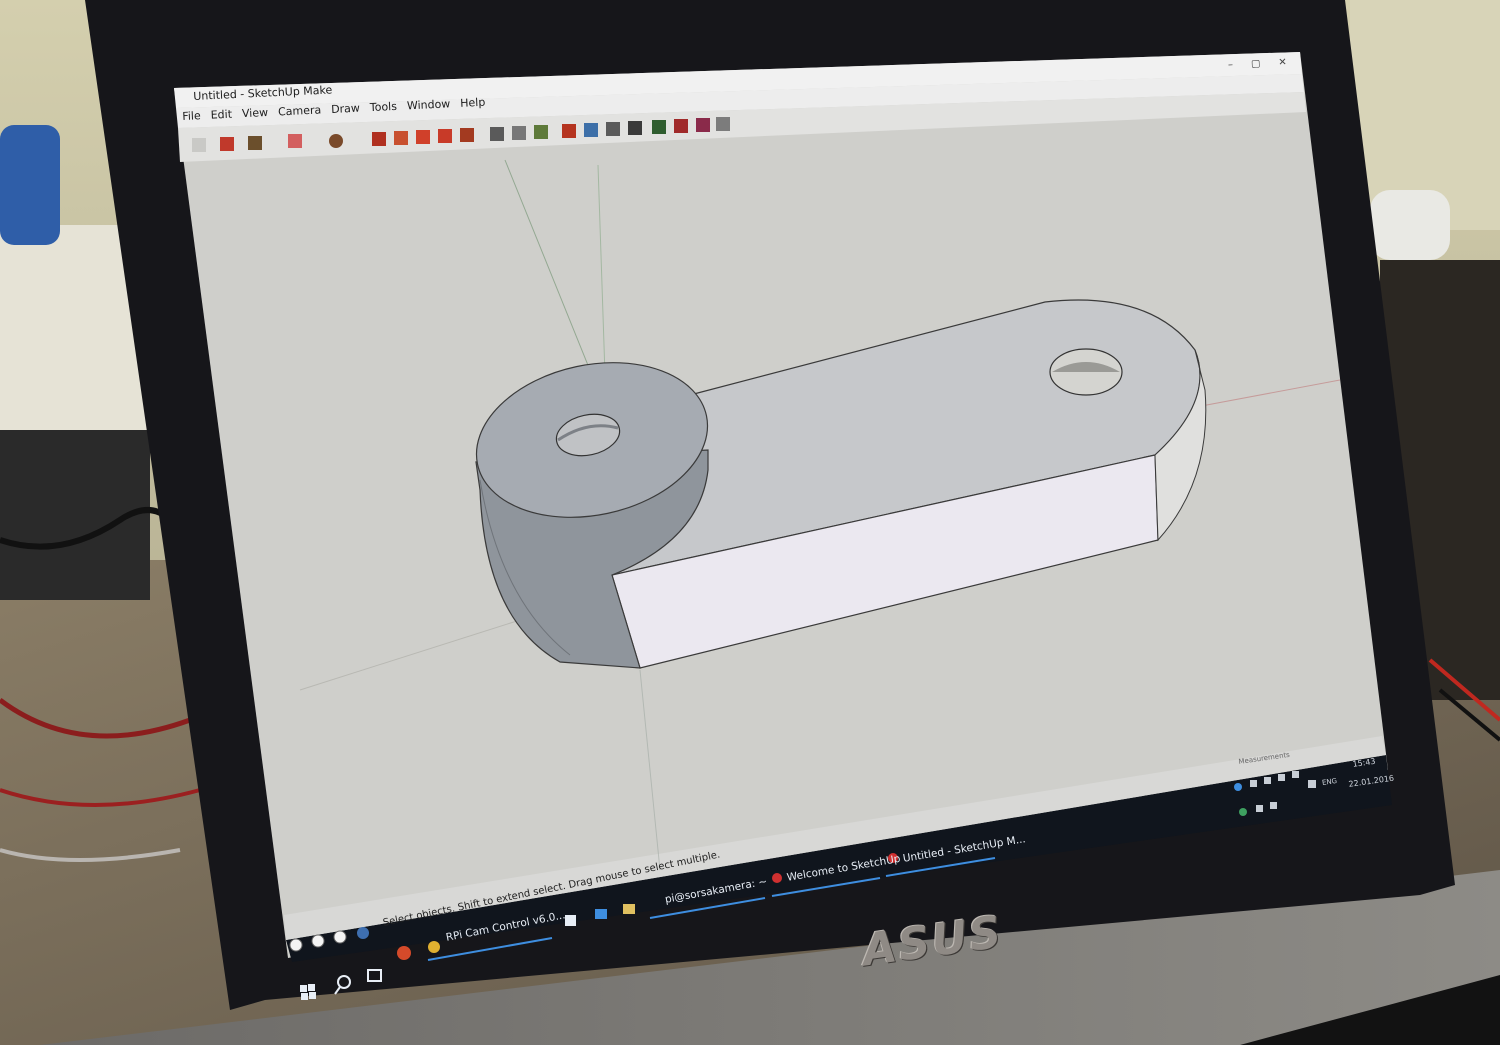 The width and height of the screenshot is (1500, 1045). What do you see at coordinates (221, 115) in the screenshot?
I see `menu-edit: Edit` at bounding box center [221, 115].